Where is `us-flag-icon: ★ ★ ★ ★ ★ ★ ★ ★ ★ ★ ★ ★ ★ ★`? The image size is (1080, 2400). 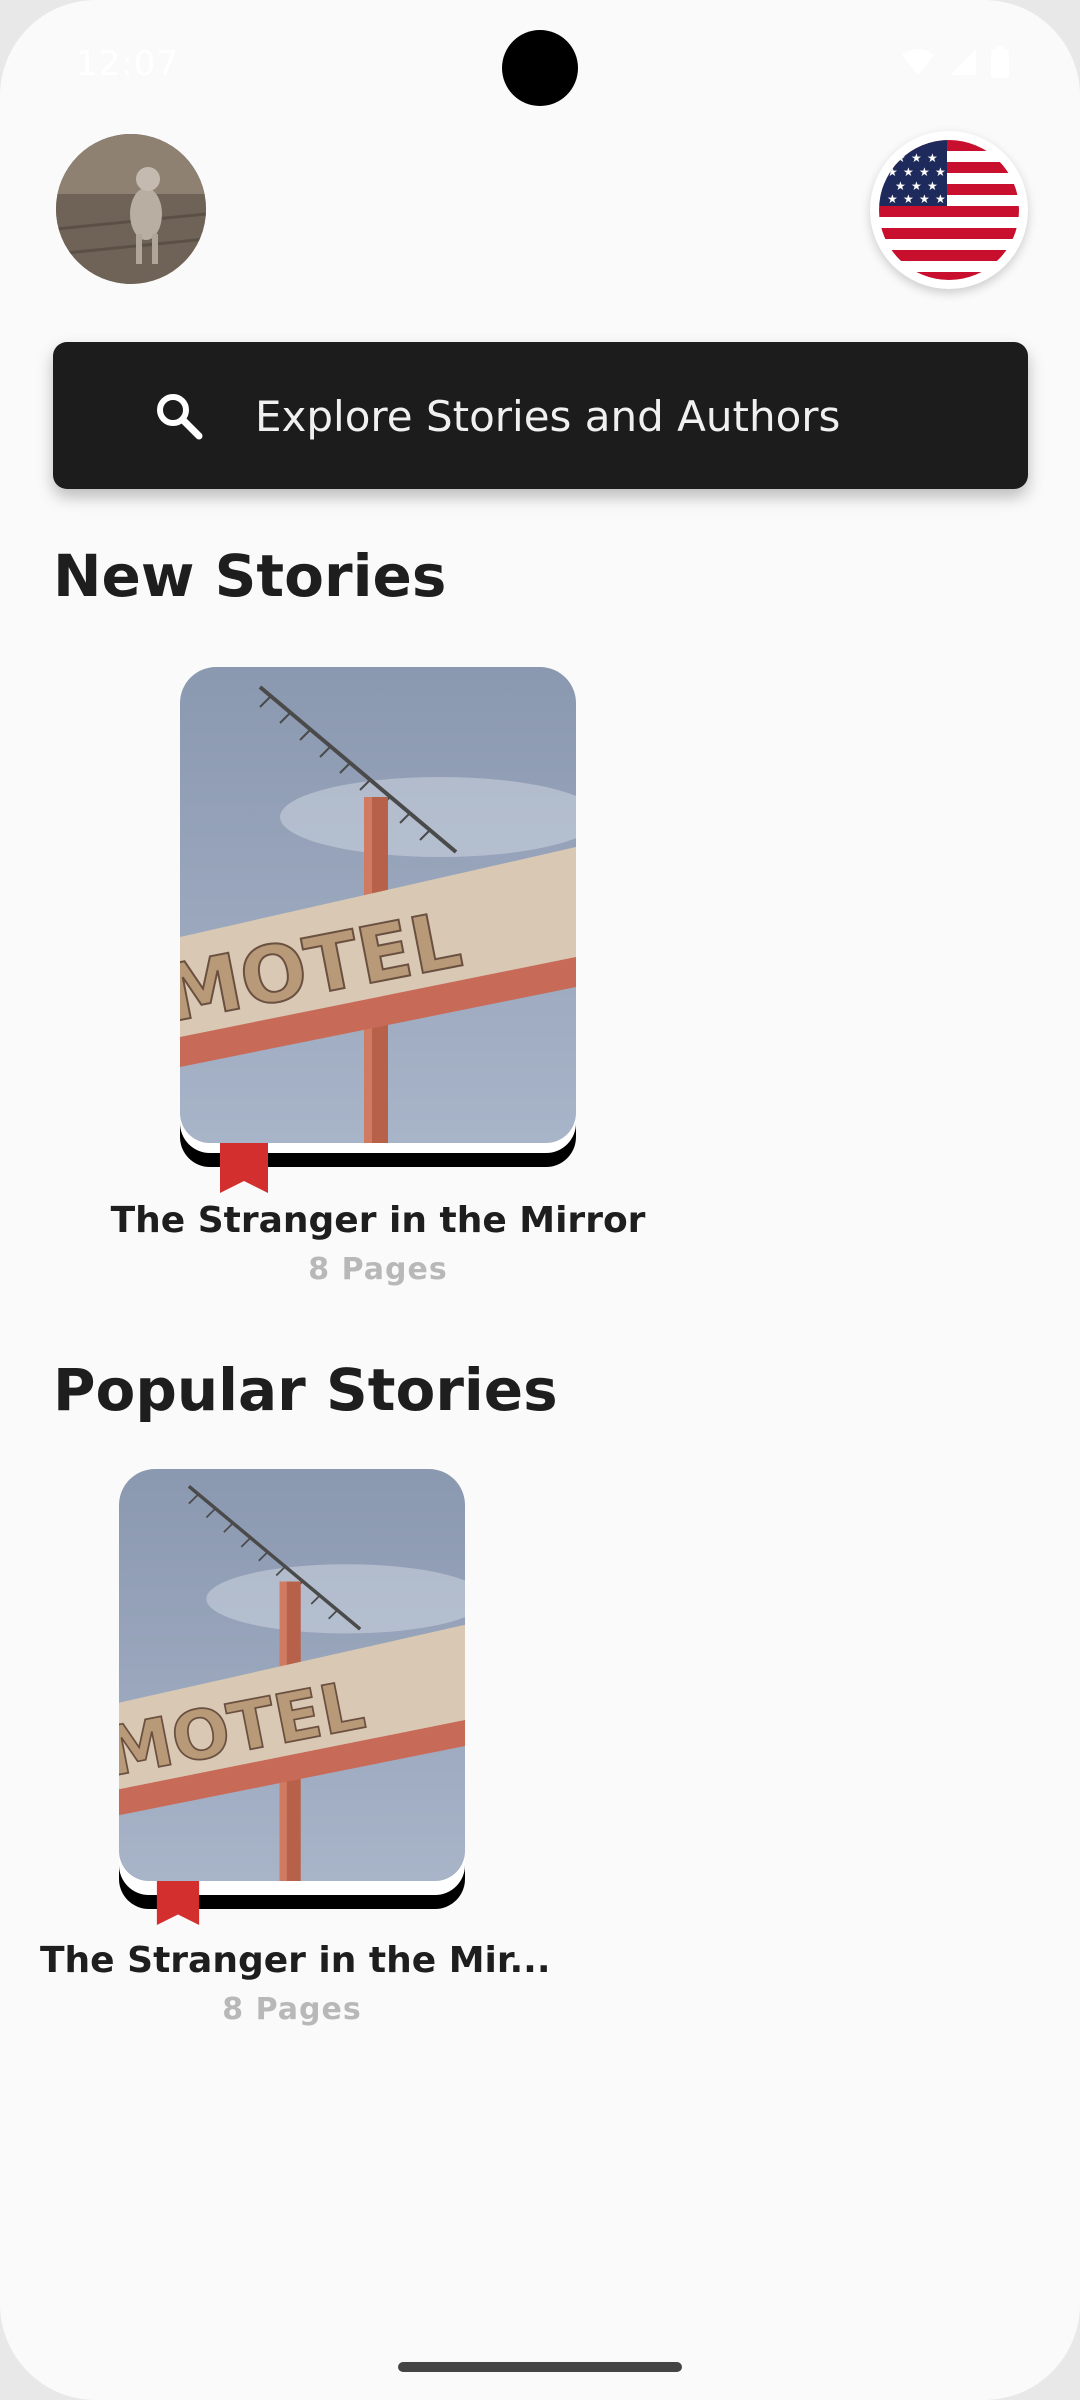 us-flag-icon: ★ ★ ★ ★ ★ ★ ★ ★ ★ ★ ★ ★ ★ ★ is located at coordinates (949, 210).